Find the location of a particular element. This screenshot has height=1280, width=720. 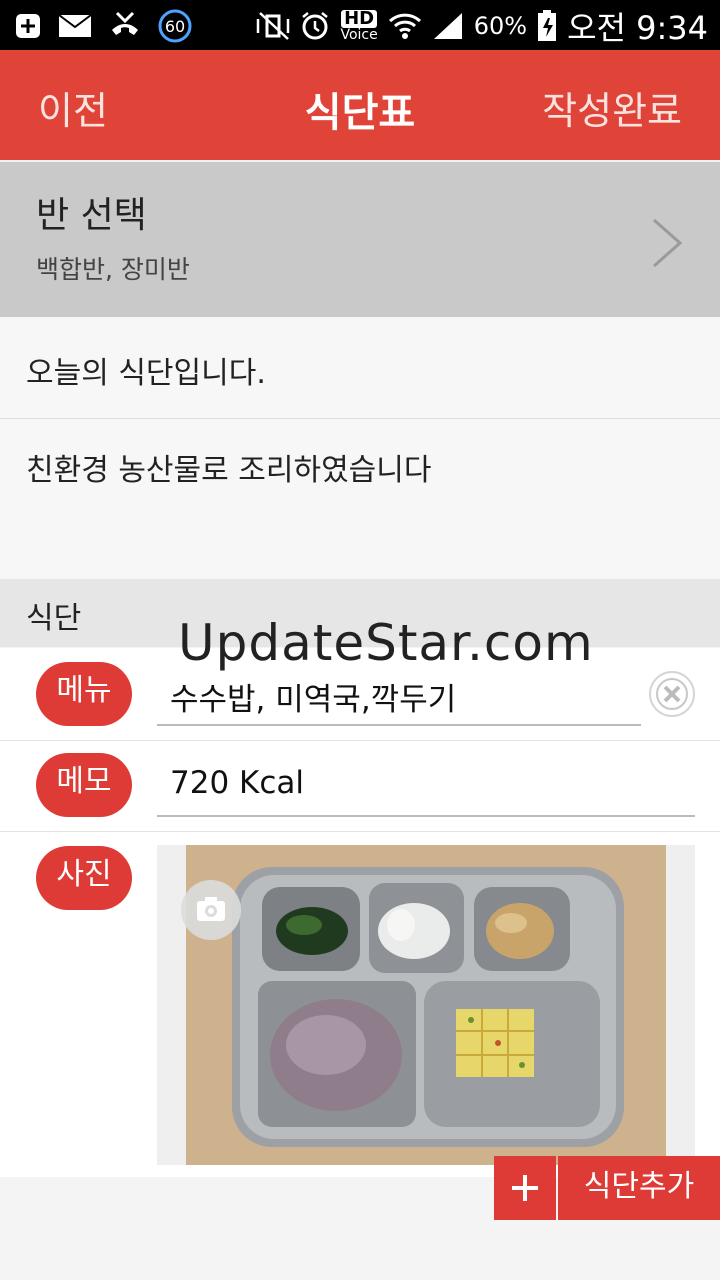

notice-body: 친환경 농산물로 조리하였습니다 is located at coordinates (229, 470).